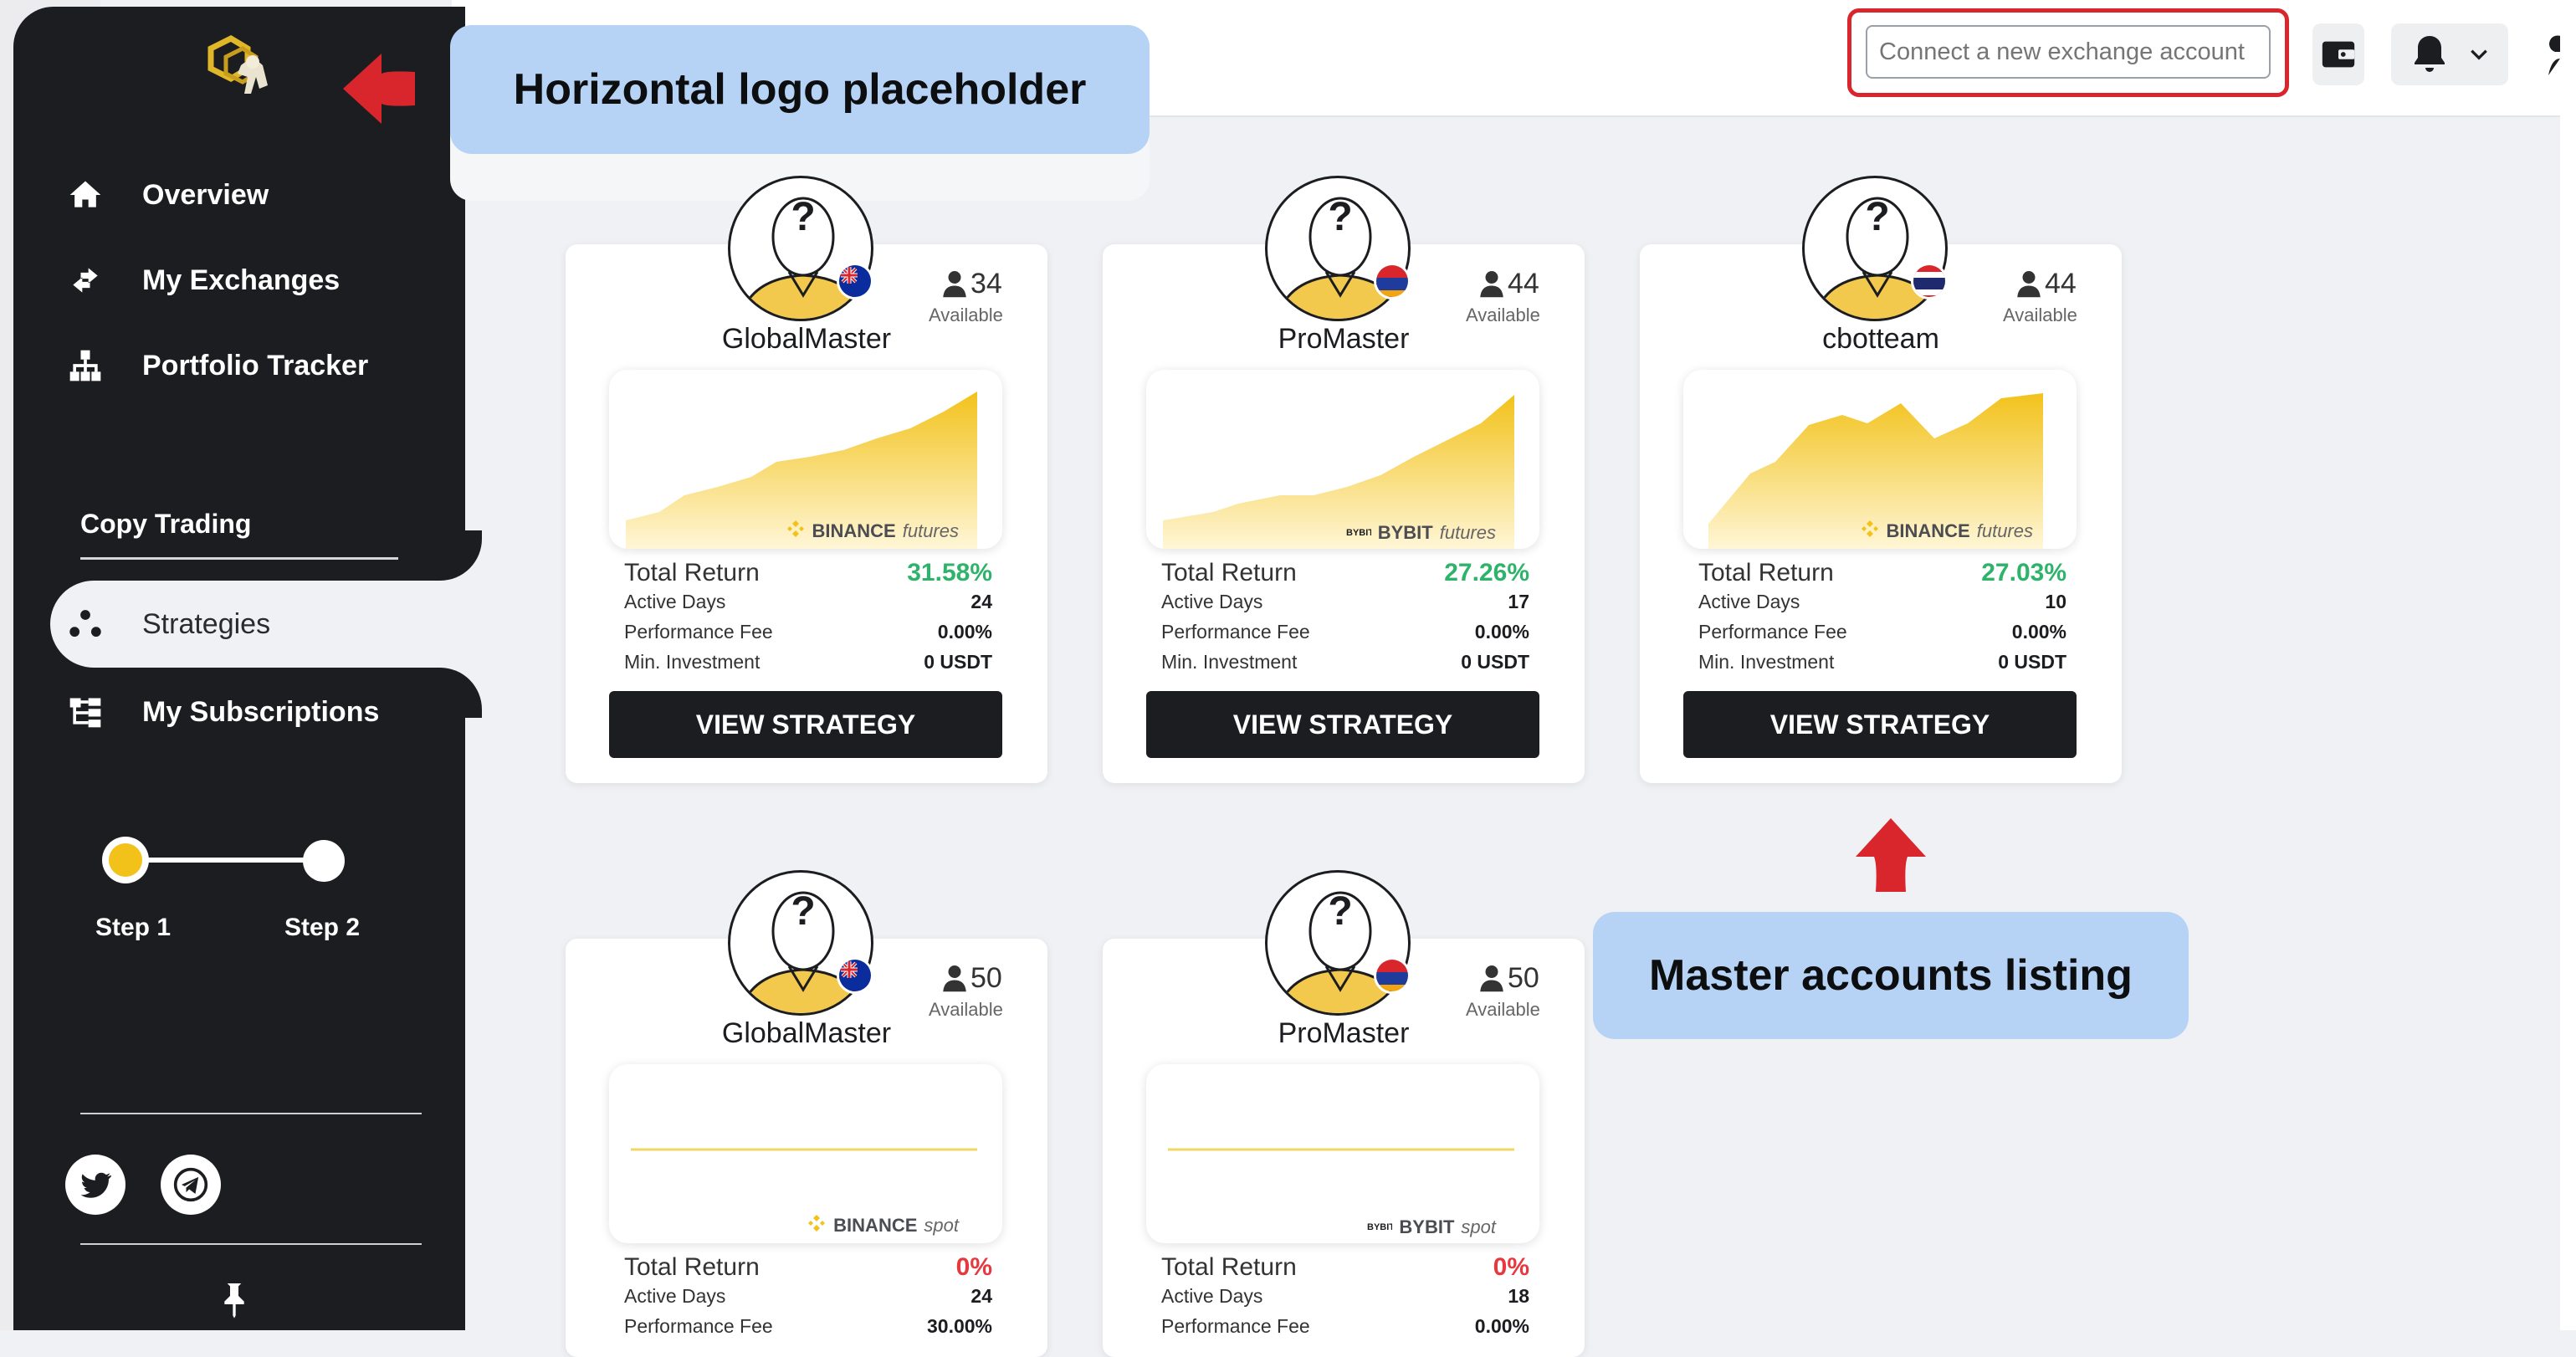 The width and height of the screenshot is (2576, 1357). Describe the element at coordinates (800, 89) in the screenshot. I see `logo-placeholder-callout: Horizontal logo placeholder` at that location.